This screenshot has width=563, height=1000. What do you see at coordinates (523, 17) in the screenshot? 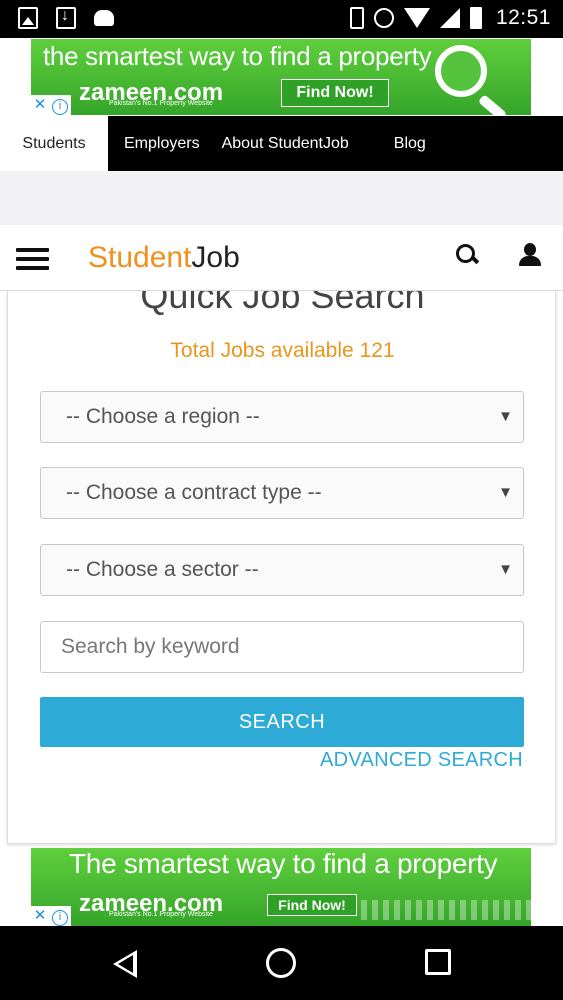
I see `status-time: 12:51` at bounding box center [523, 17].